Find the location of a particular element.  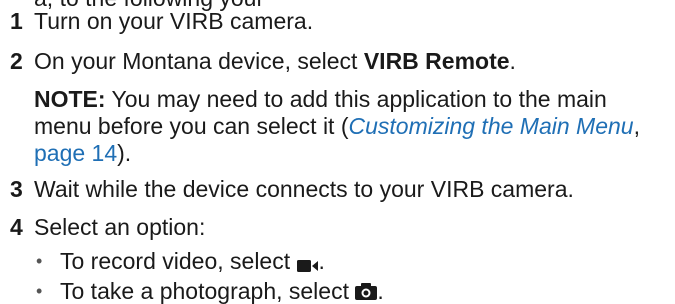

step-text: Select an option: is located at coordinates (120, 227).